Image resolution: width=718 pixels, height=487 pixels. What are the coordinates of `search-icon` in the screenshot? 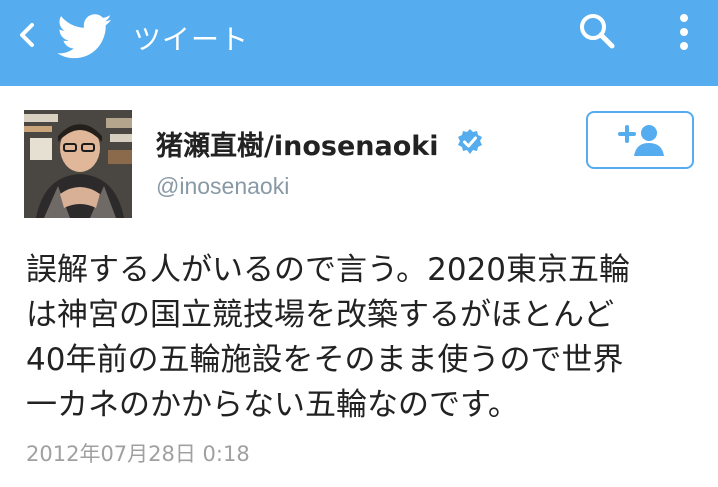 It's located at (598, 32).